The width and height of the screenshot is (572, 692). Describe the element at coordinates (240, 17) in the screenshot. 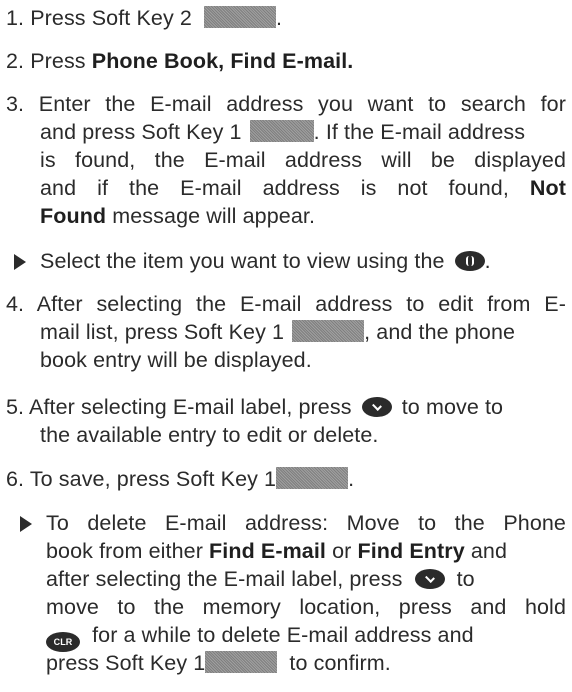

I see `soft-key-2-icon` at that location.